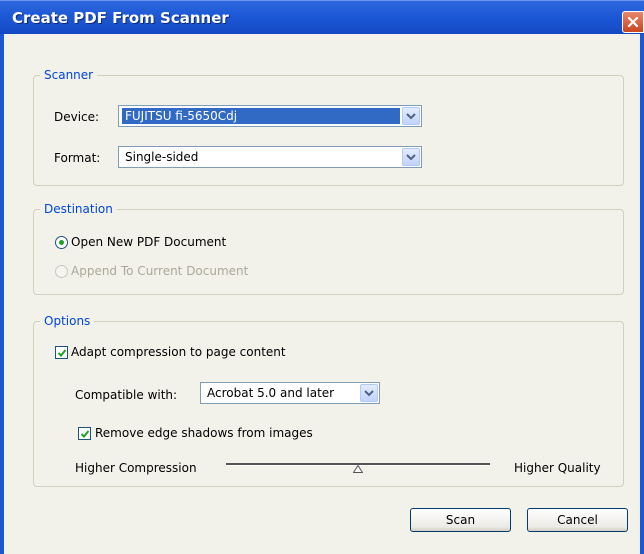 Image resolution: width=644 pixels, height=554 pixels. I want to click on format-value: Single-sided, so click(162, 157).